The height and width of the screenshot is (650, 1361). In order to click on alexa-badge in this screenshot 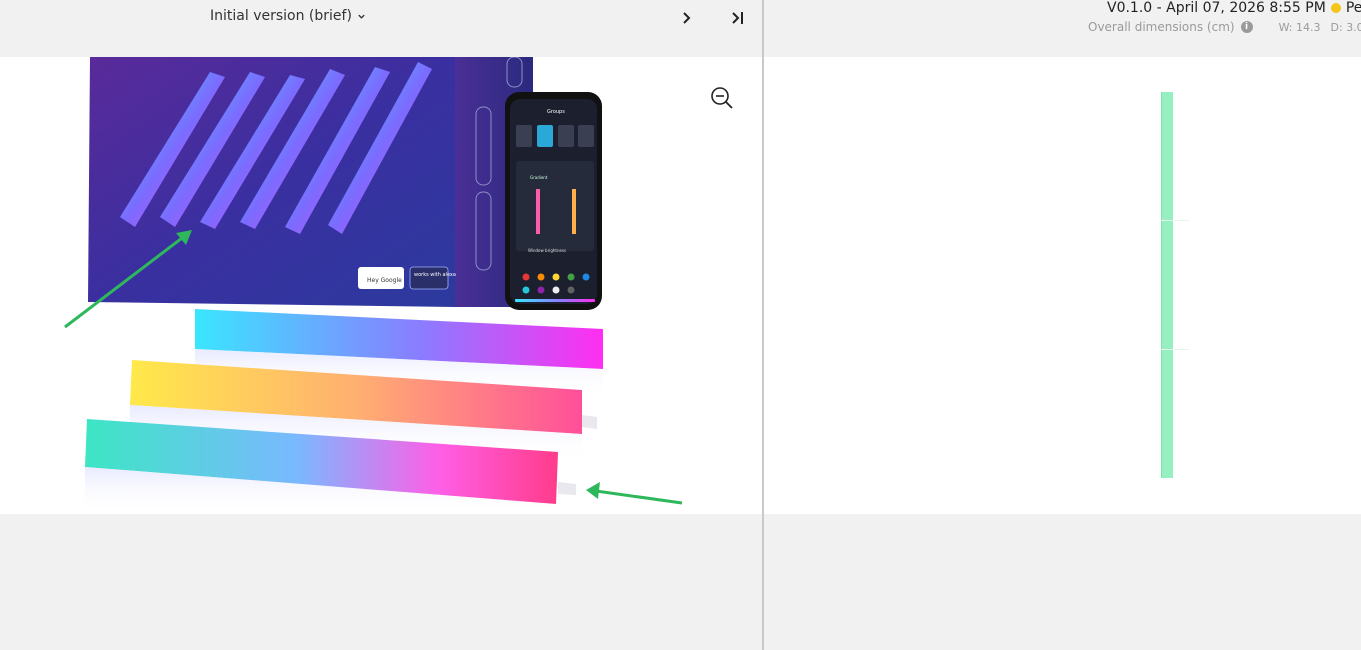, I will do `click(429, 278)`.